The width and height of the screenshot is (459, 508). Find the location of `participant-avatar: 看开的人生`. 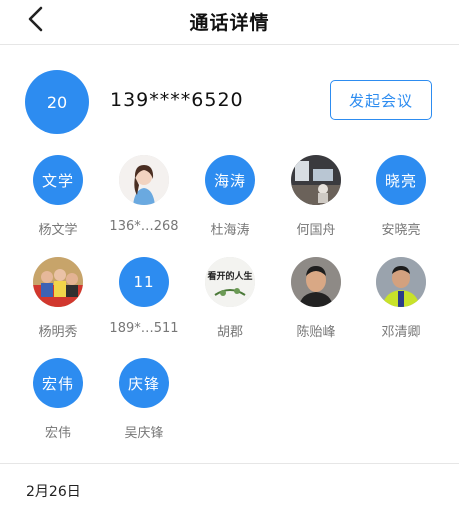

participant-avatar: 看开的人生 is located at coordinates (230, 282).